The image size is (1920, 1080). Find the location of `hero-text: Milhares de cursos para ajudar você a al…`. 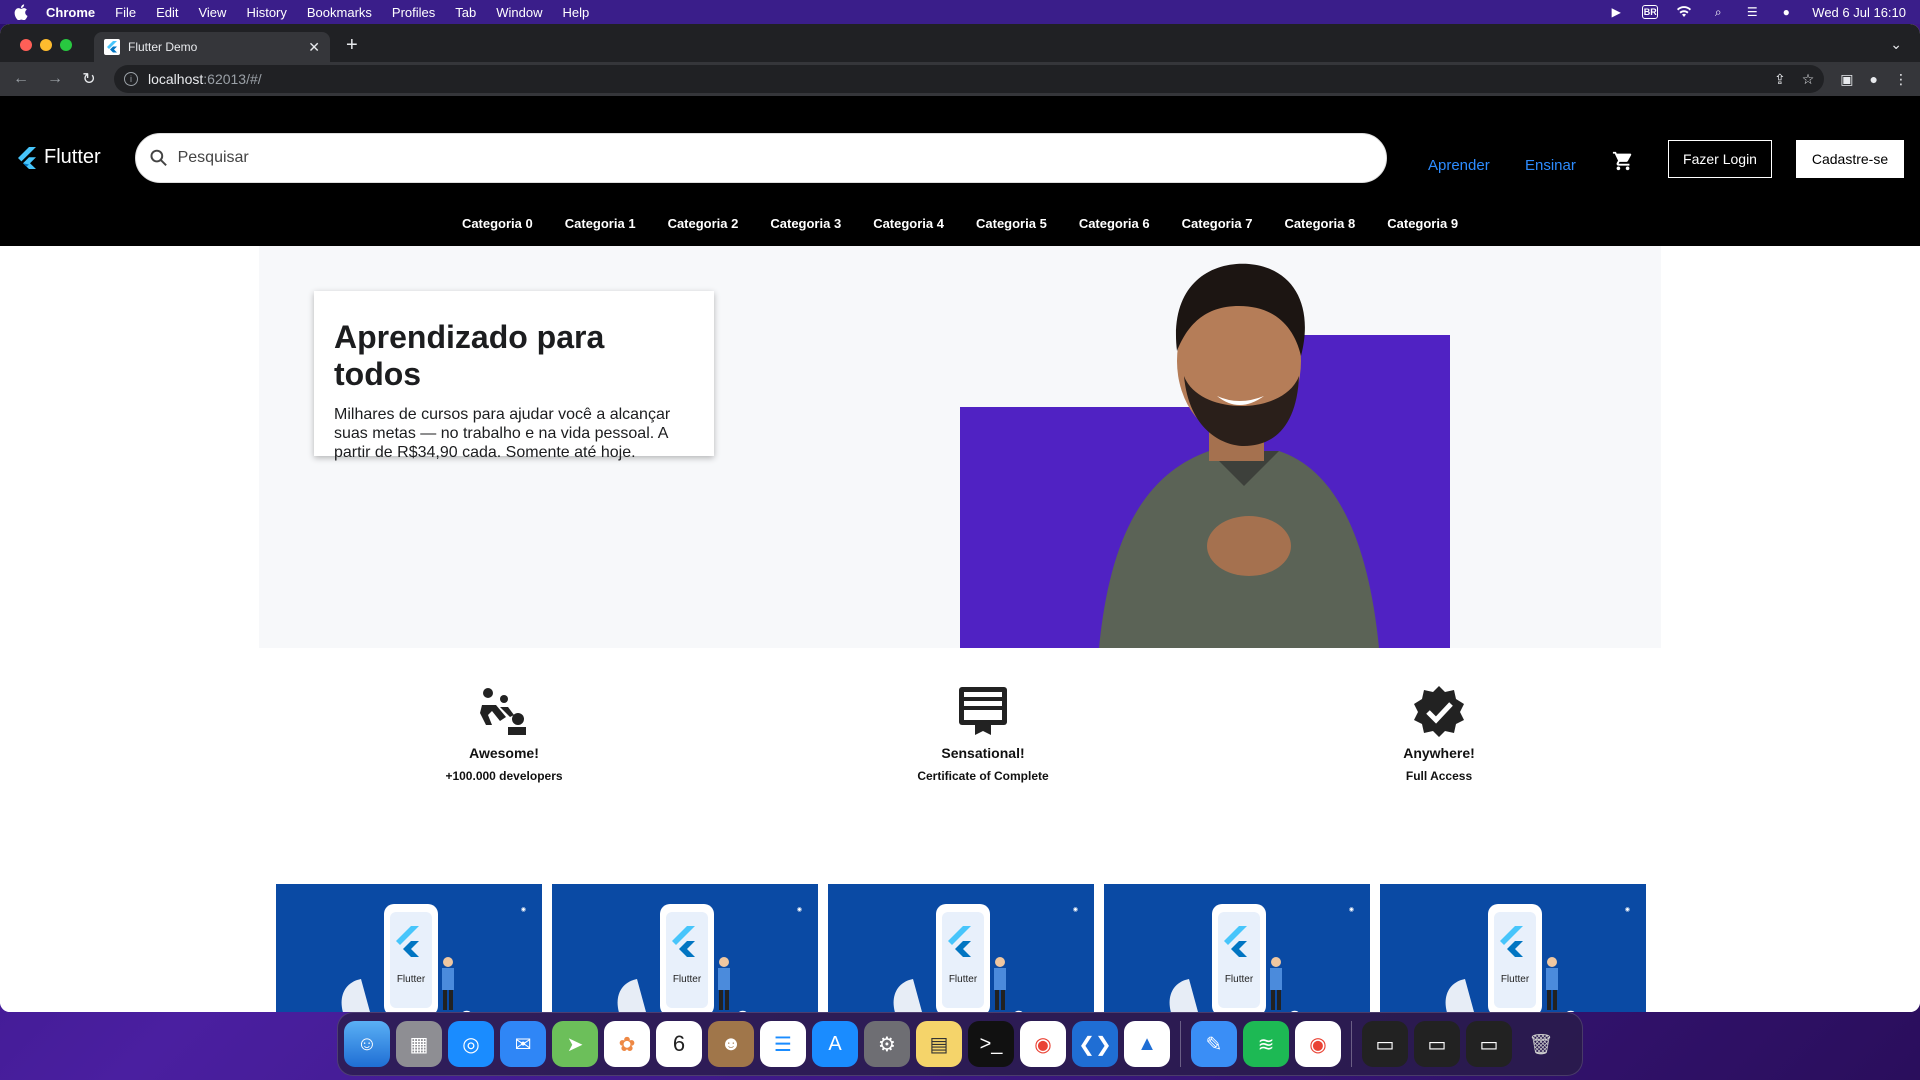

hero-text: Milhares de cursos para ajudar você a al… is located at coordinates (502, 433).